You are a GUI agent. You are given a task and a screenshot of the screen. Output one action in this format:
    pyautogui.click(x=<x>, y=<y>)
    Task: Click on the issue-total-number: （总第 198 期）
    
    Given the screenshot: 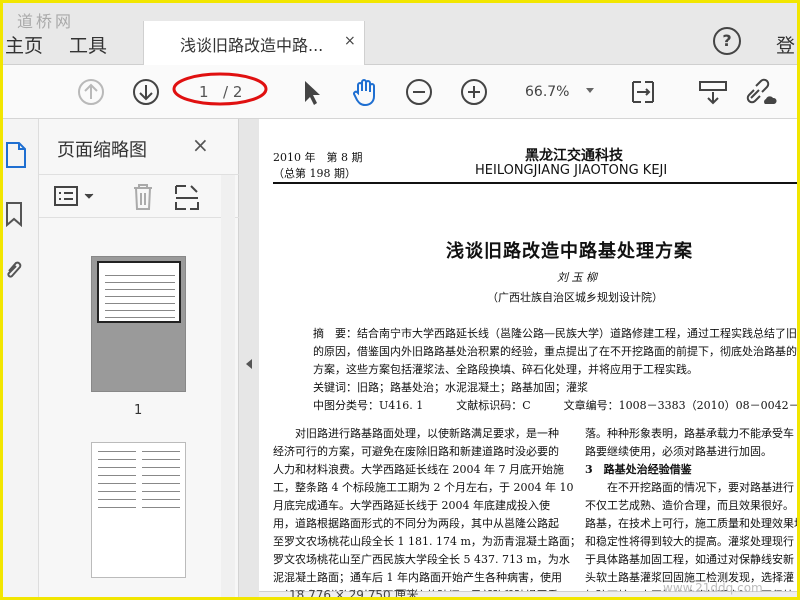 What is the action you would take?
    pyautogui.click(x=314, y=173)
    